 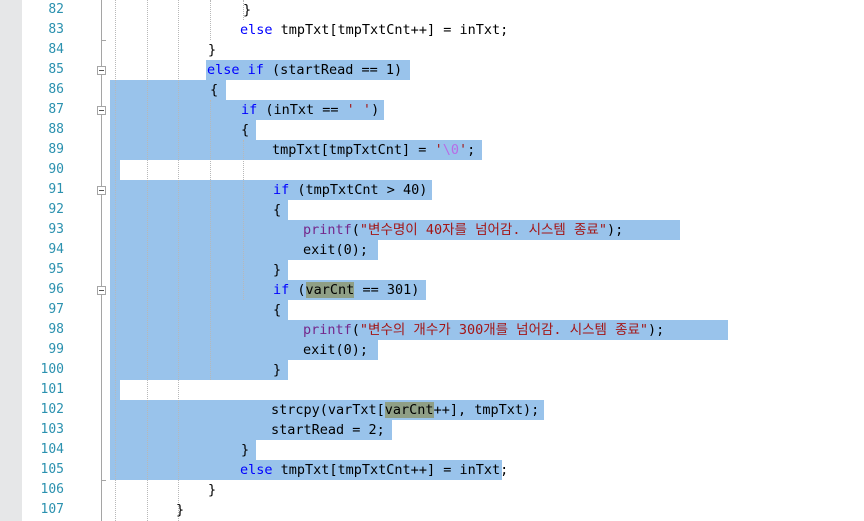 What do you see at coordinates (471, 150) in the screenshot?
I see `code-token: ;` at bounding box center [471, 150].